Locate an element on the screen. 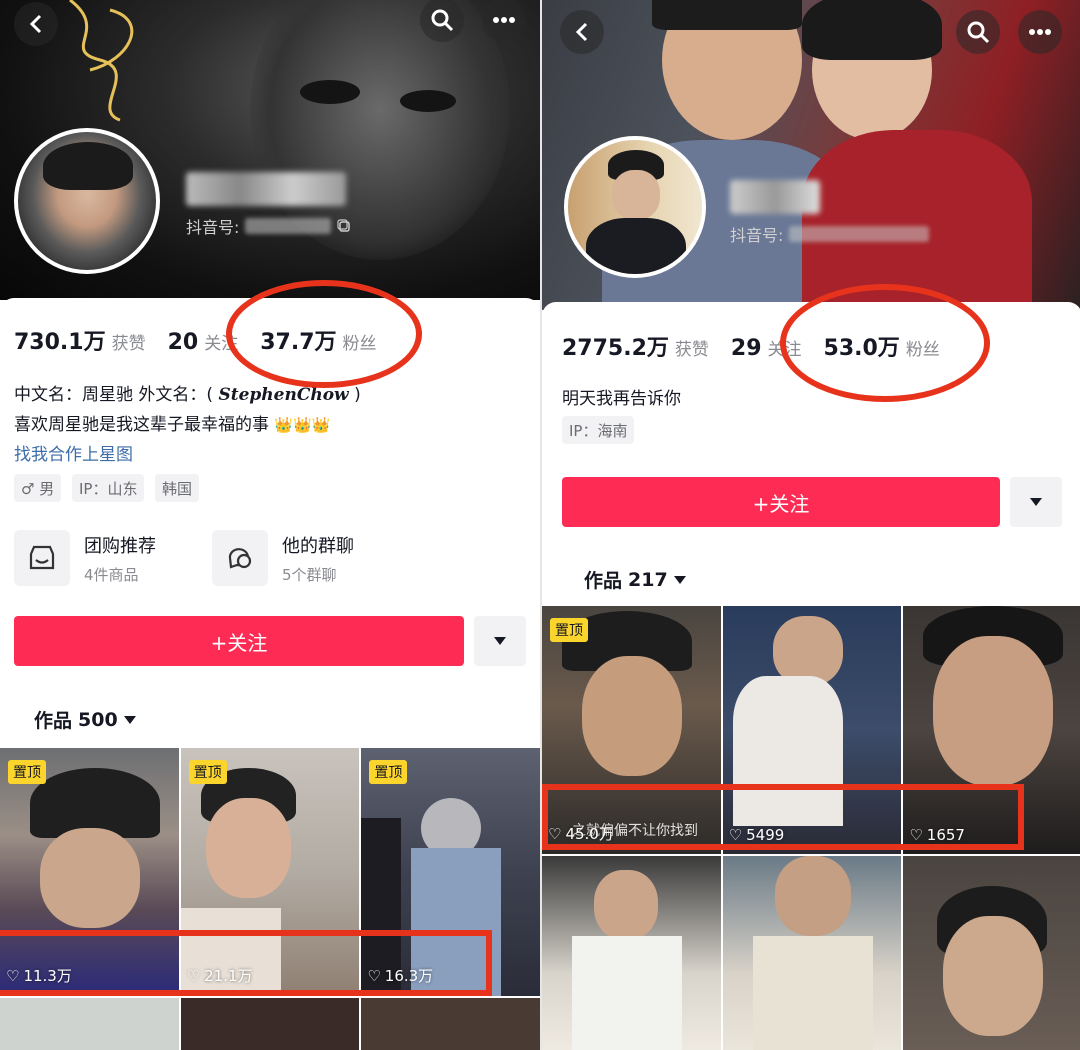  bio-line-2: 喜欢周星驰是我这辈子最幸福的事 👑👑👑 is located at coordinates (172, 422).